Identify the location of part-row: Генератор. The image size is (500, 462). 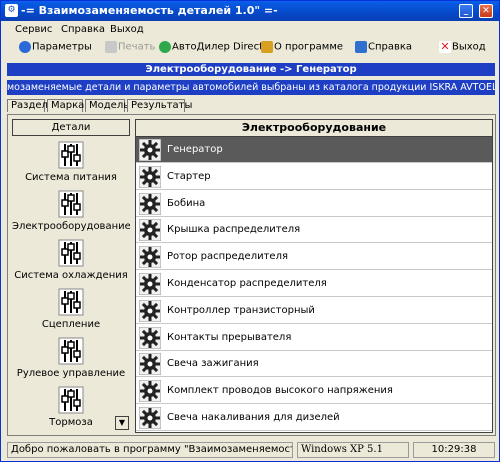
(314, 150).